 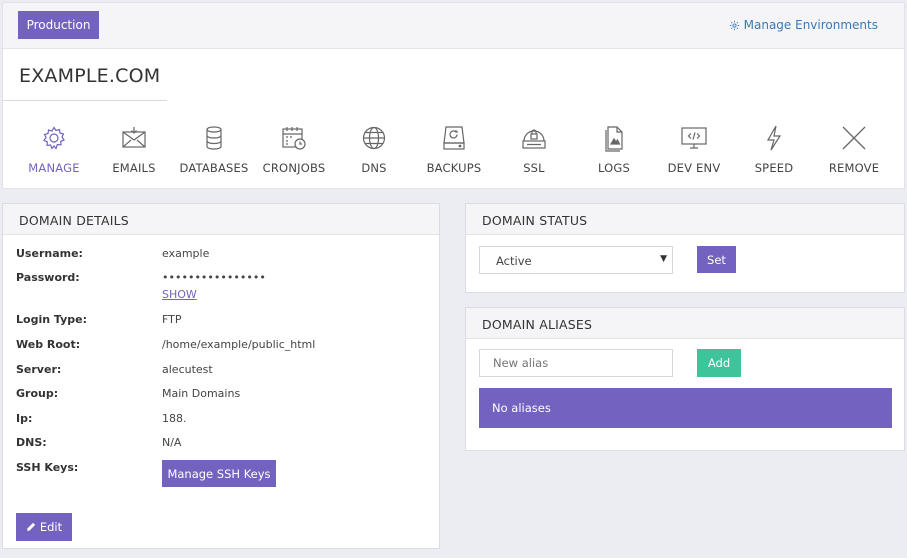 What do you see at coordinates (854, 168) in the screenshot?
I see `toolbar-label-remove: REMOVE` at bounding box center [854, 168].